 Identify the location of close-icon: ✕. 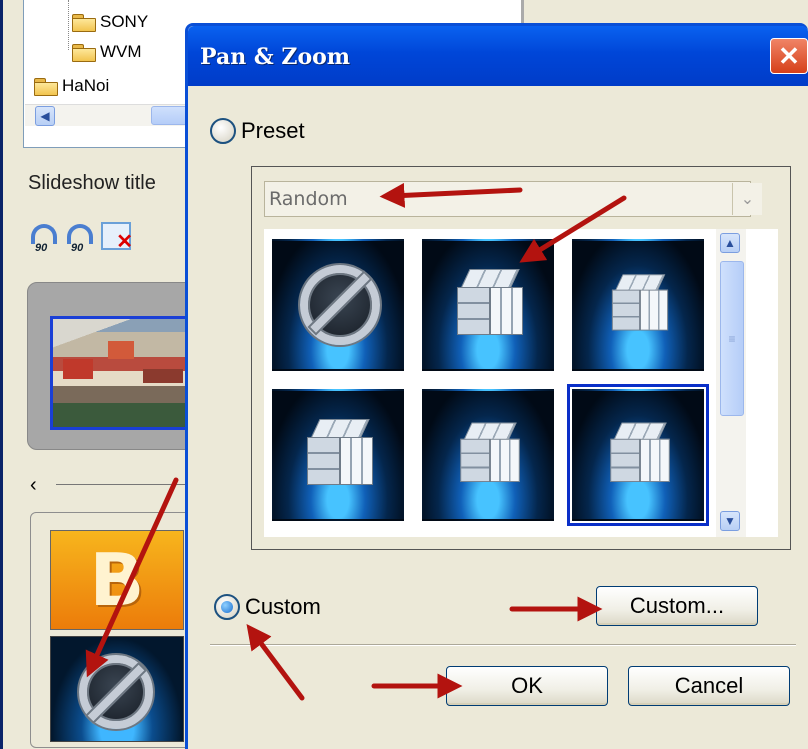
(789, 55).